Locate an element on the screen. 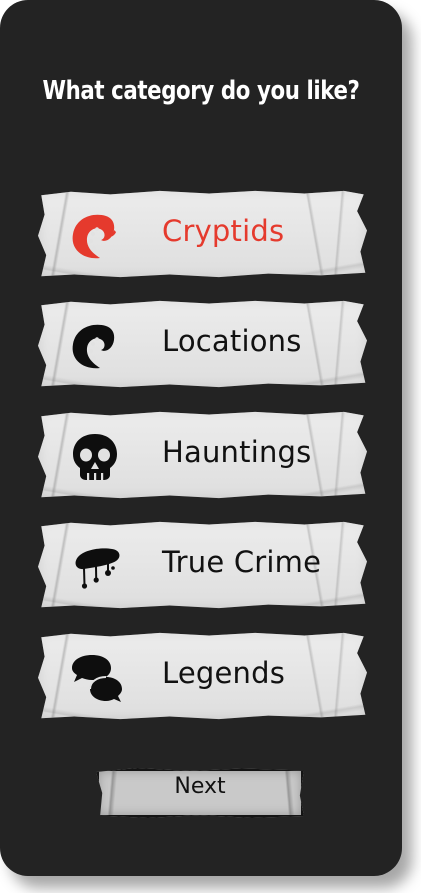  category-card-locations: Locations is located at coordinates (202, 344).